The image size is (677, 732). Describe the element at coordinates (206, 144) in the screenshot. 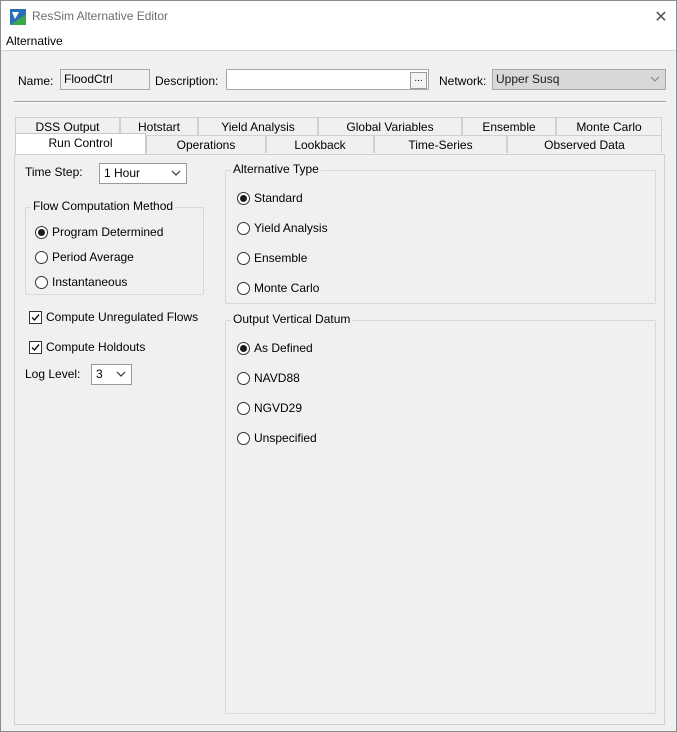

I see `tab-operations: Operations` at that location.